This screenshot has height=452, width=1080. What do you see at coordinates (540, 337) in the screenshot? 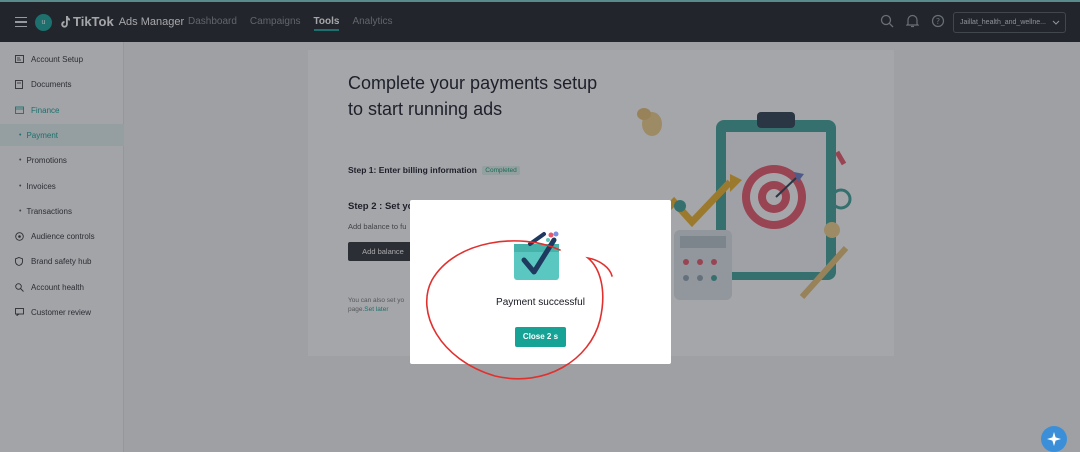
I see `close-button: Close 2 s` at bounding box center [540, 337].